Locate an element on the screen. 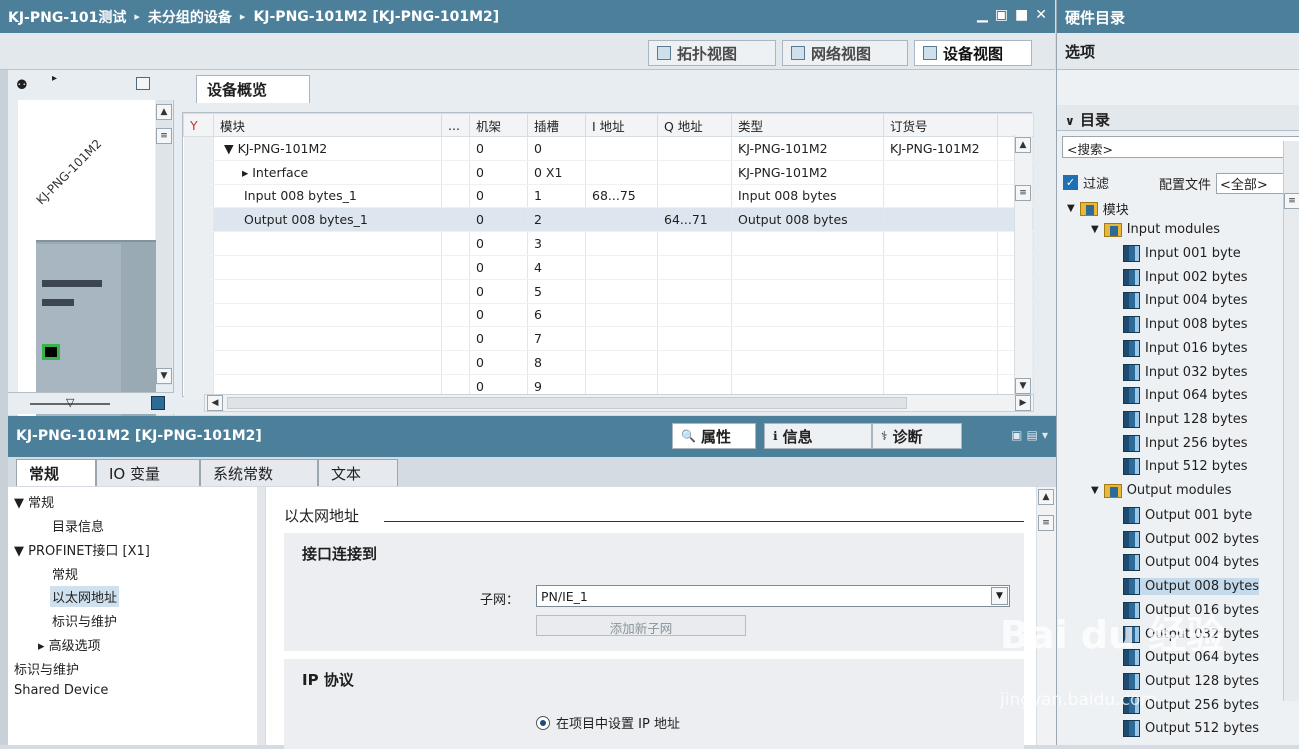 The image size is (1299, 749). input-module-catalog-item: Input 256 bytes is located at coordinates (1185, 443).